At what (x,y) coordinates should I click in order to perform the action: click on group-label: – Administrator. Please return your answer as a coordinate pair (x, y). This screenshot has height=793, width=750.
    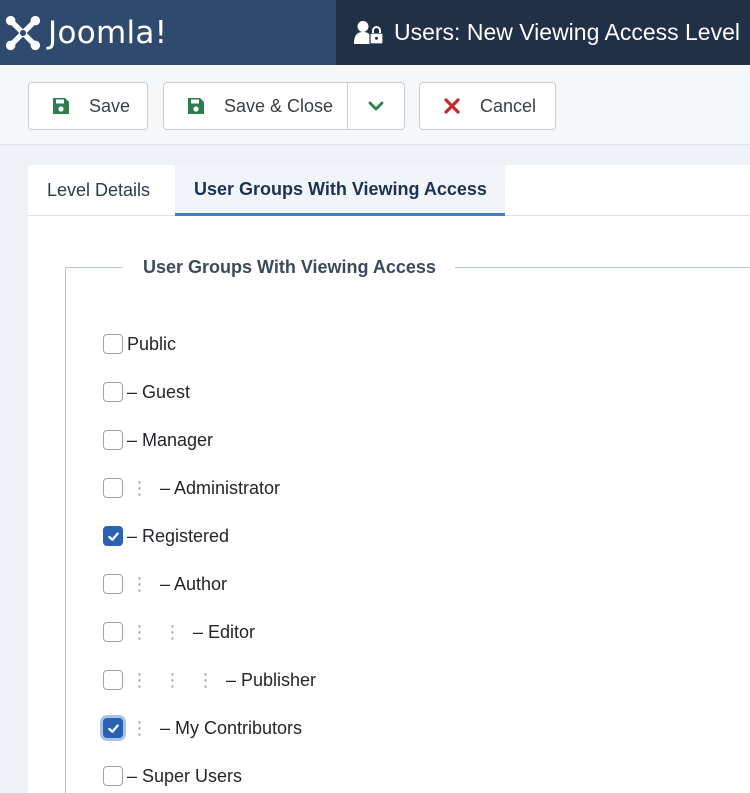
    Looking at the image, I should click on (220, 488).